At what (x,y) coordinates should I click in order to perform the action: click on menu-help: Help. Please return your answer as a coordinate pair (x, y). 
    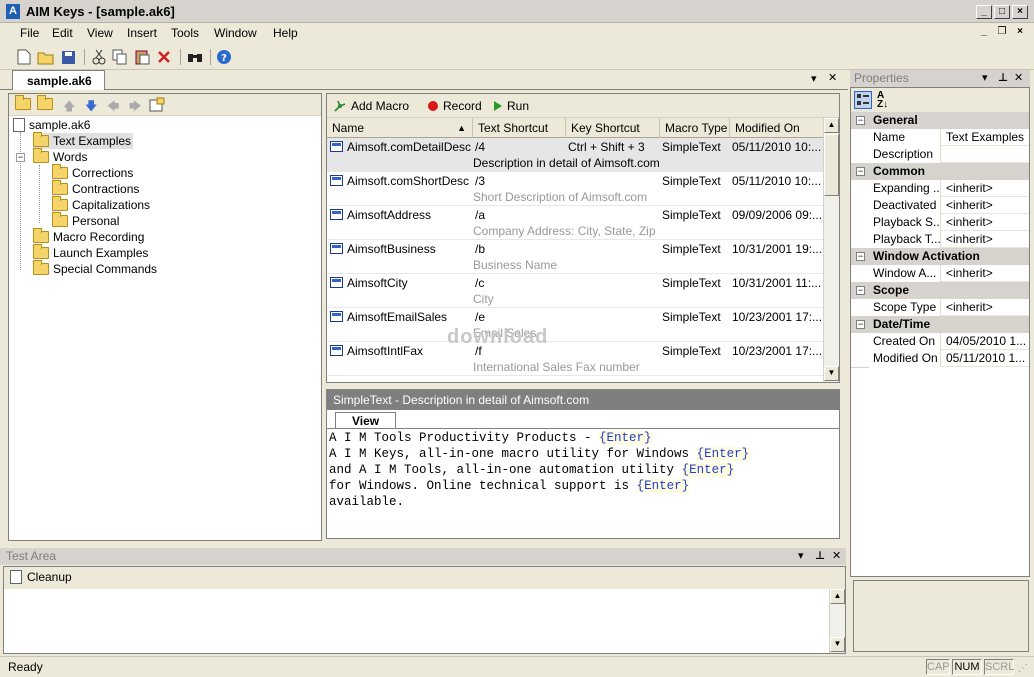
    Looking at the image, I should click on (285, 33).